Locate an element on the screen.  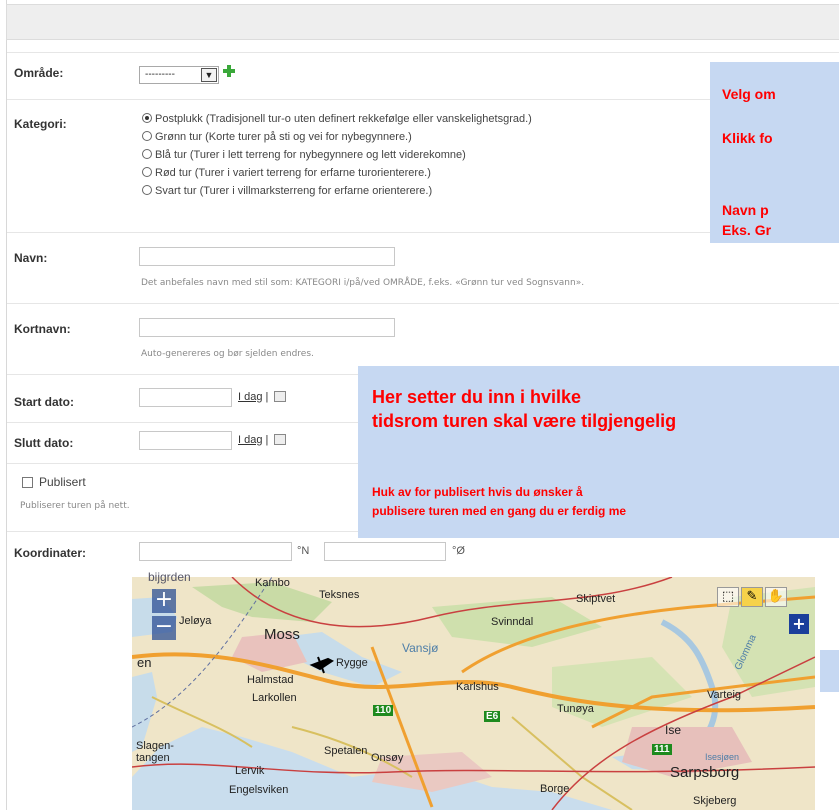
note-text: Huk av for publisert hvis du ønsker å is located at coordinates (477, 492).